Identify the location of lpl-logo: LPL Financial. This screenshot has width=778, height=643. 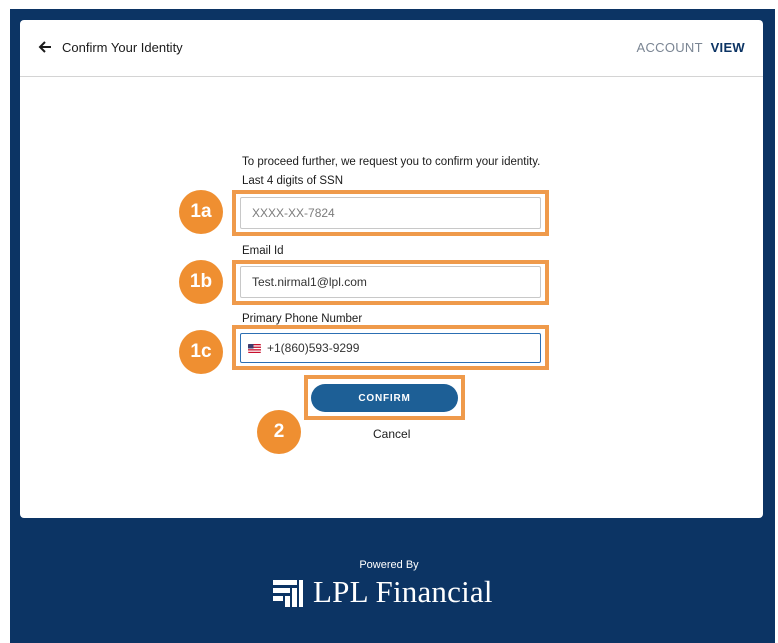
(383, 592).